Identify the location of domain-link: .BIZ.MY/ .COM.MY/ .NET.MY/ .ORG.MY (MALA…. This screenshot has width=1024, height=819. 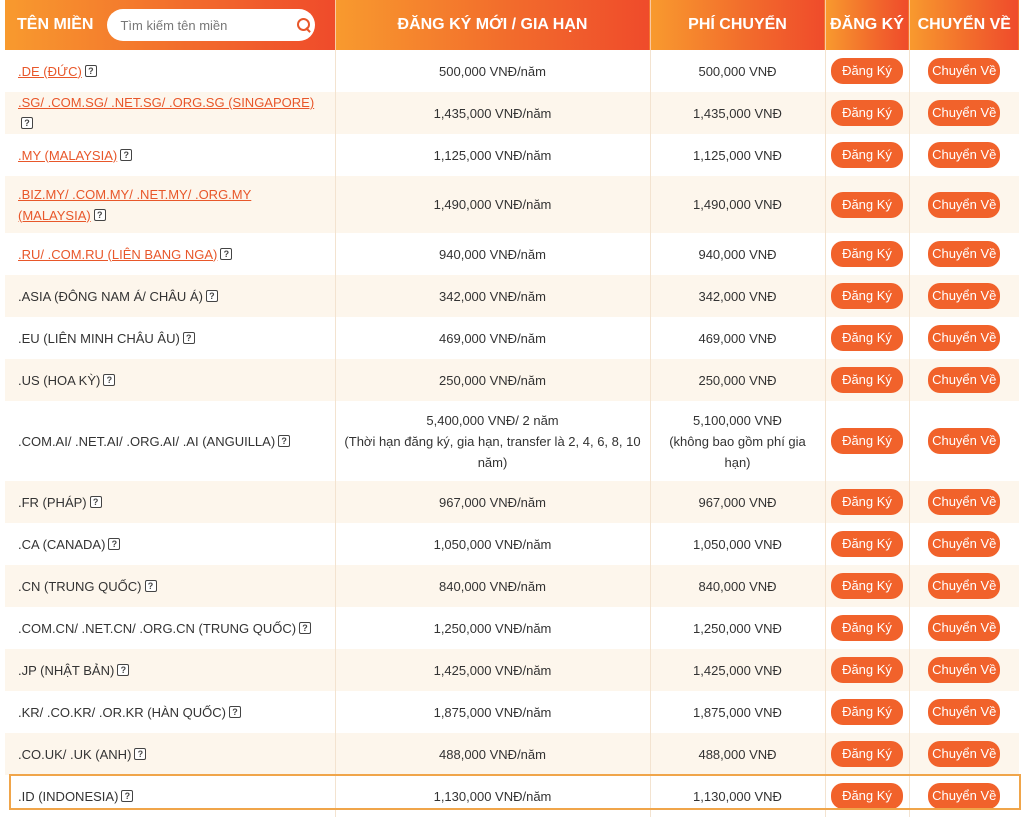
(134, 205).